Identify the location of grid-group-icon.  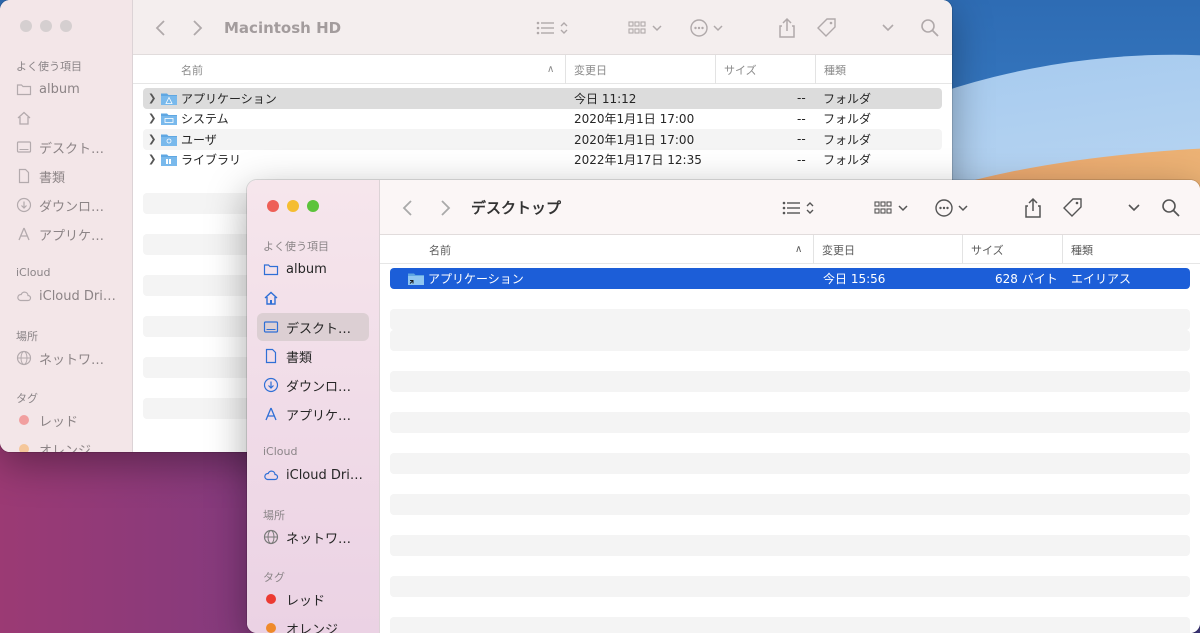
(891, 207).